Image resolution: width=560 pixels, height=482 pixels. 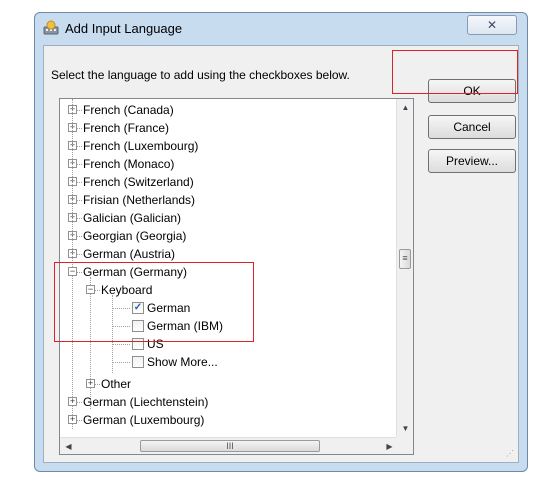 I want to click on scroll-up-icon: ▲, so click(x=405, y=107).